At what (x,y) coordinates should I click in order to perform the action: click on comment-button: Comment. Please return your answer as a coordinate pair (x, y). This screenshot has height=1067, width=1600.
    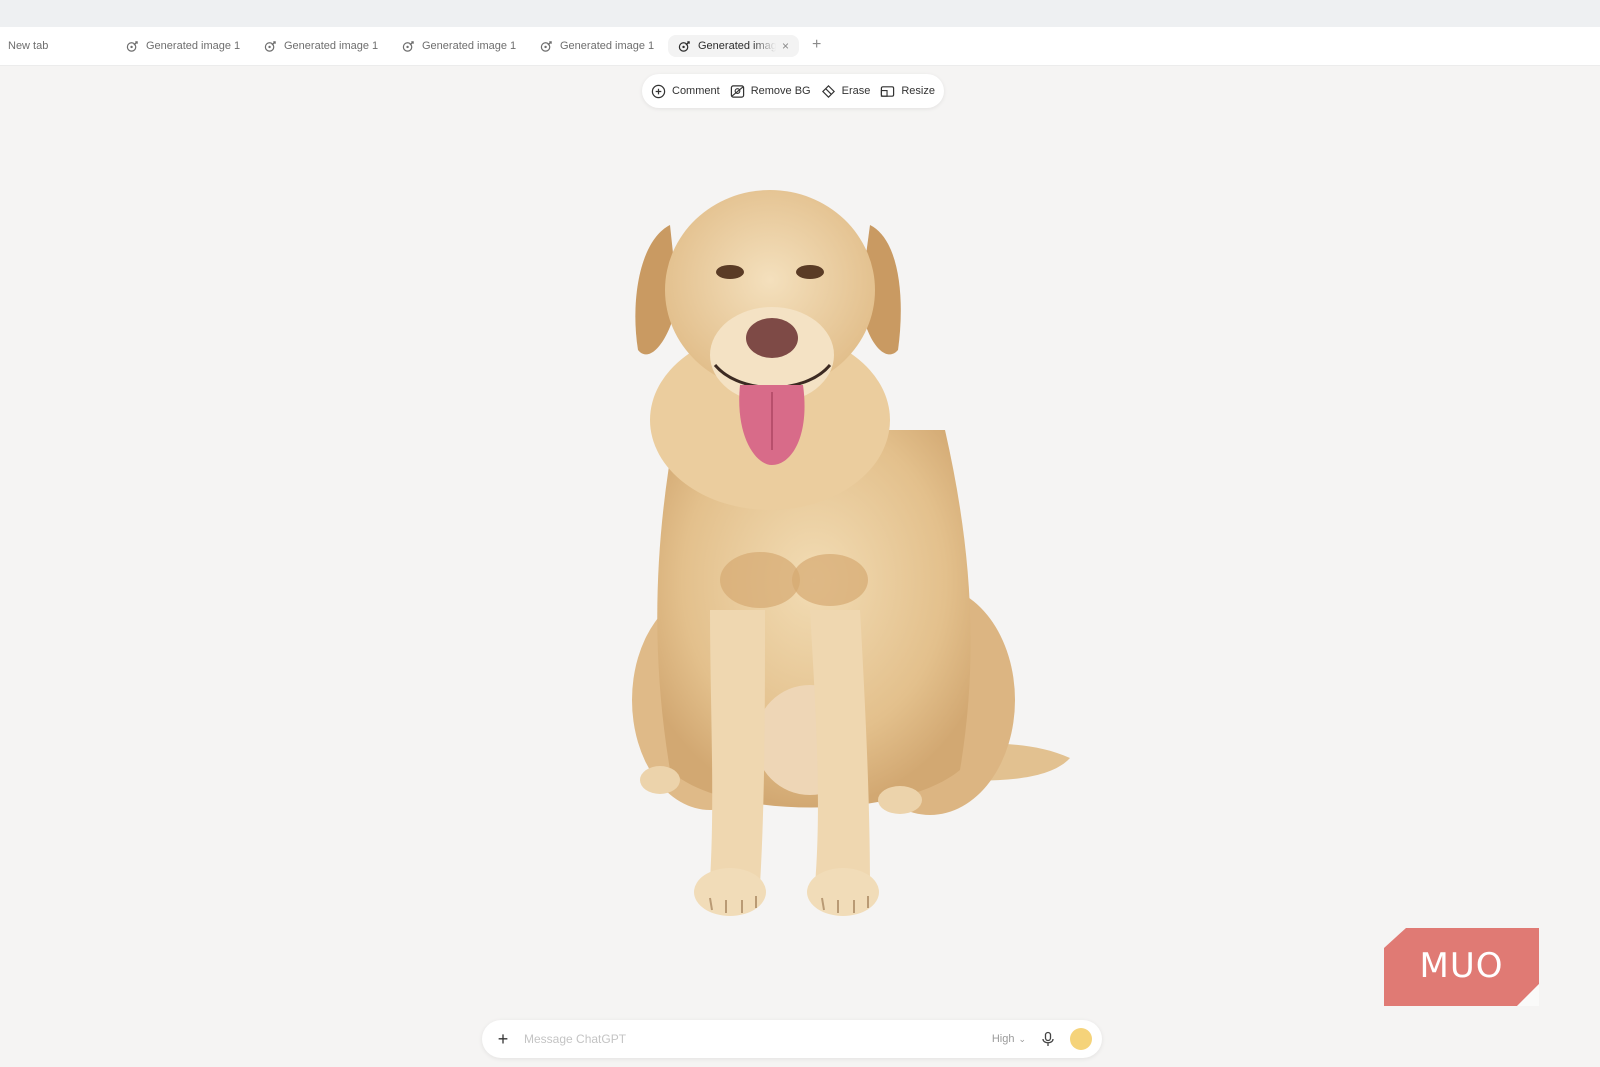
    Looking at the image, I should click on (685, 91).